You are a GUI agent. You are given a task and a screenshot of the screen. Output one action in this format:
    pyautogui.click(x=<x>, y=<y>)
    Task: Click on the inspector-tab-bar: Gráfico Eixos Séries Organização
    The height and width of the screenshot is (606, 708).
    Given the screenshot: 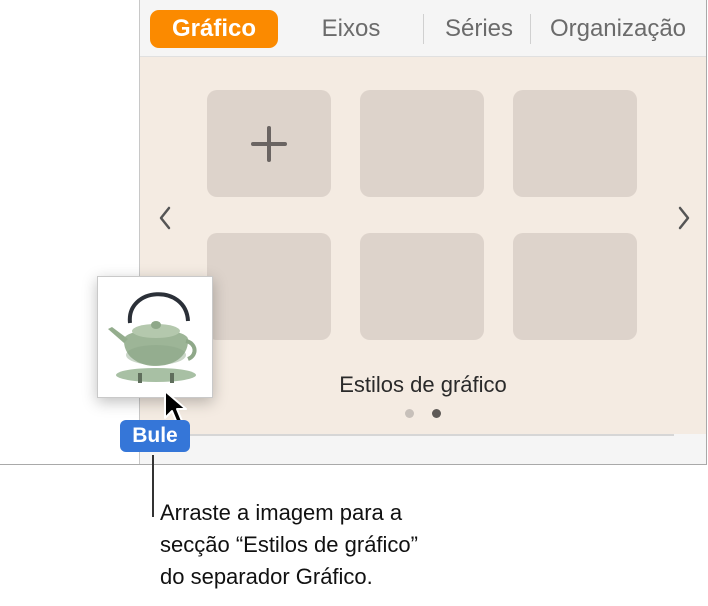 What is the action you would take?
    pyautogui.click(x=423, y=28)
    